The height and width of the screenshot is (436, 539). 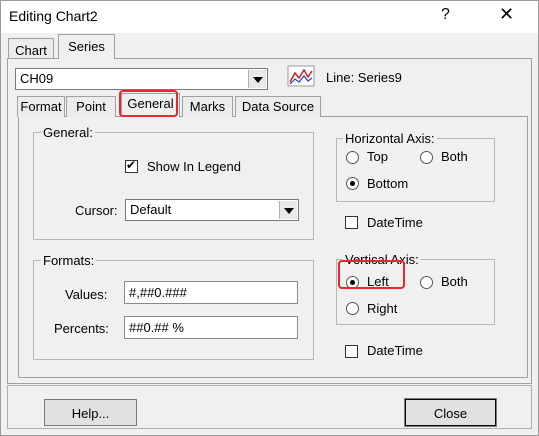 What do you see at coordinates (388, 183) in the screenshot?
I see `horizontal-bottom-label: Bottom` at bounding box center [388, 183].